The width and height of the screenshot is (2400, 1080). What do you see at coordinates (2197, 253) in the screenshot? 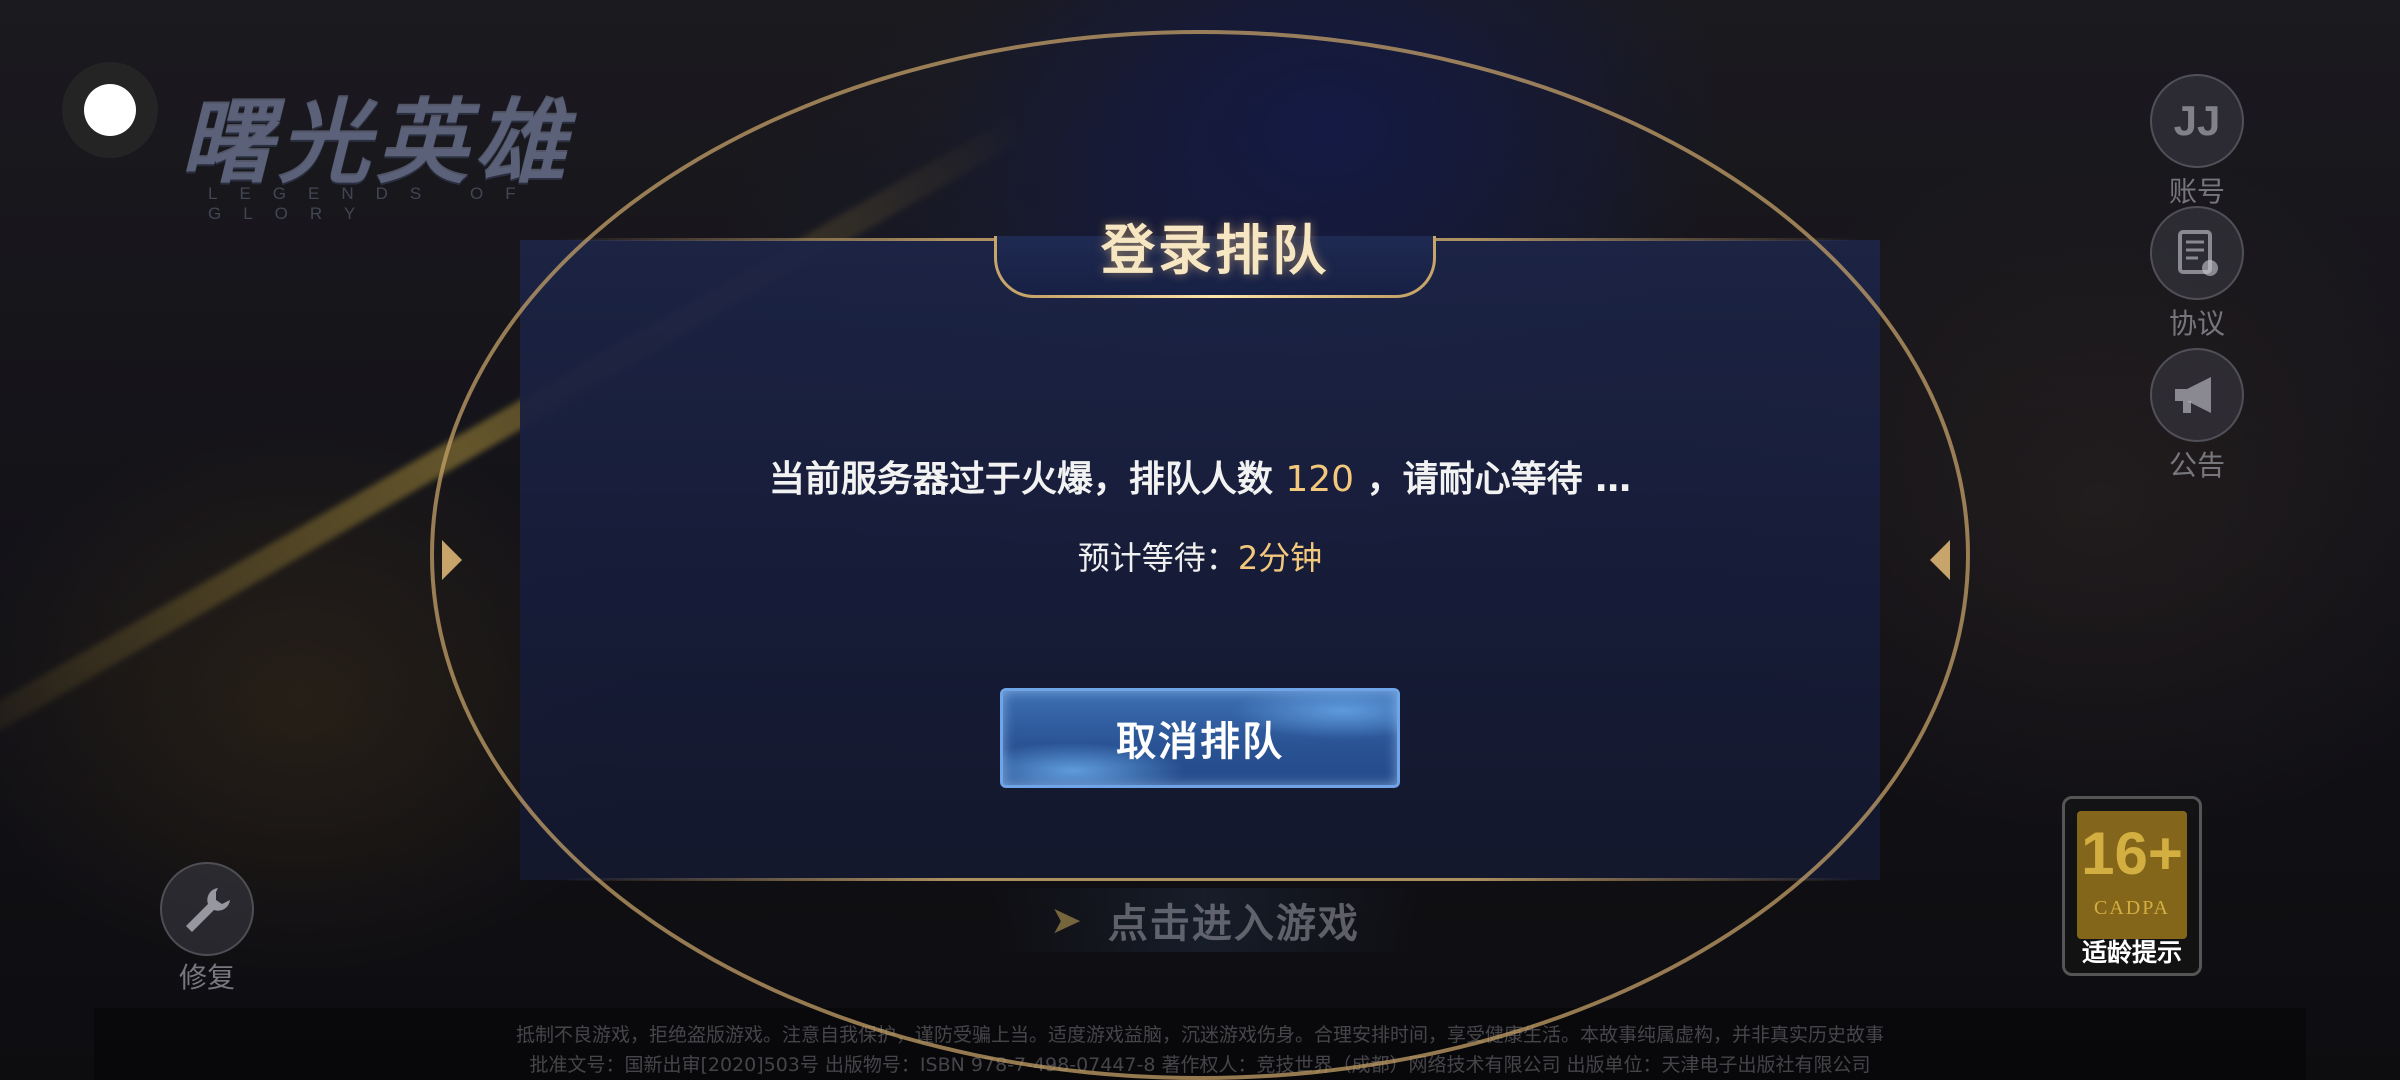
I see `agreement-icon` at bounding box center [2197, 253].